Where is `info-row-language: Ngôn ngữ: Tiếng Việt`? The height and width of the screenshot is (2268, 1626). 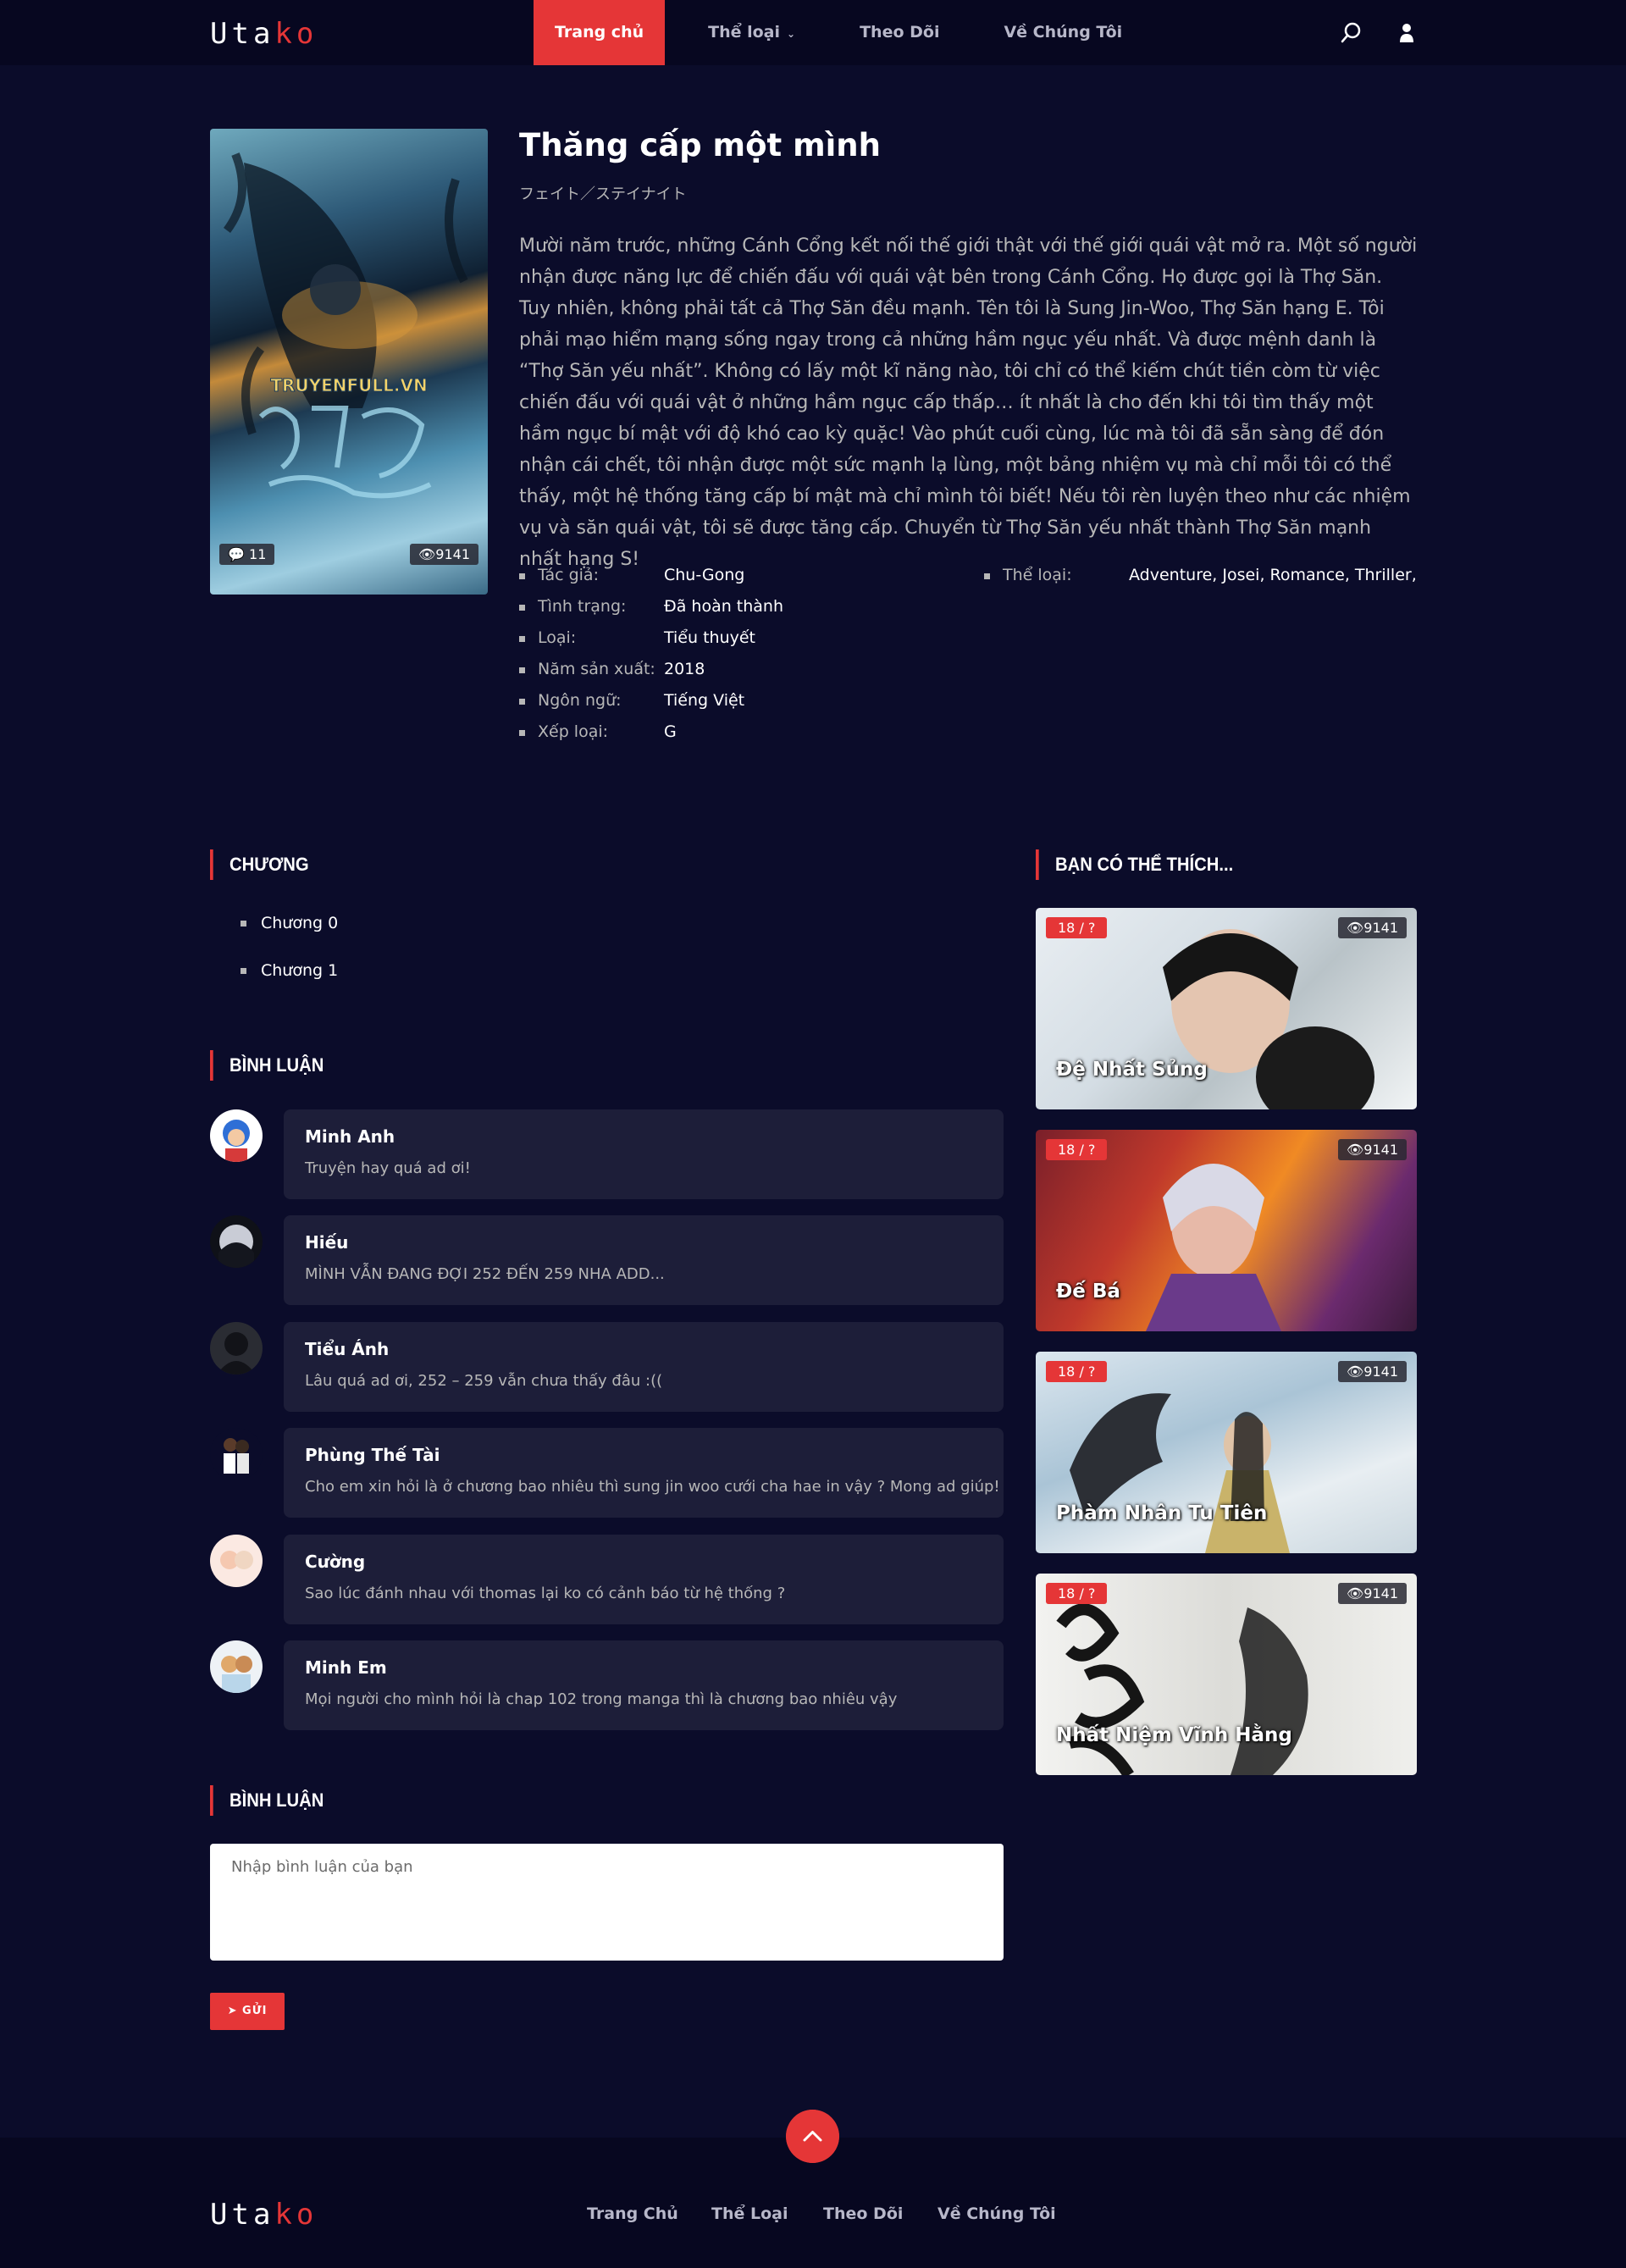 info-row-language: Ngôn ngữ: Tiếng Việt is located at coordinates (739, 701).